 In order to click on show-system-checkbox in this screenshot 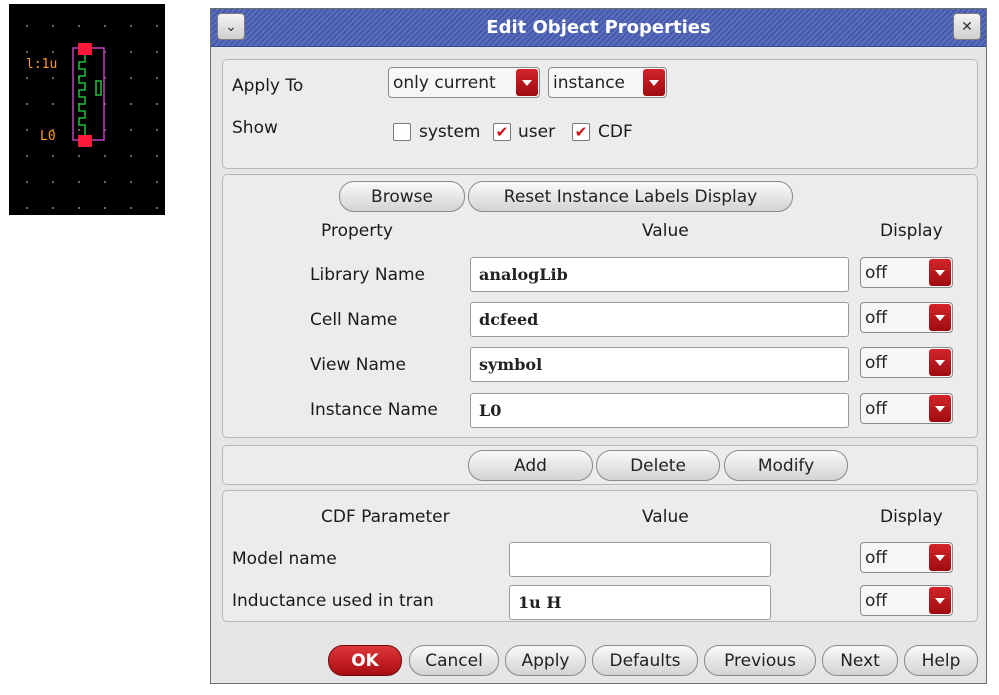, I will do `click(402, 132)`.